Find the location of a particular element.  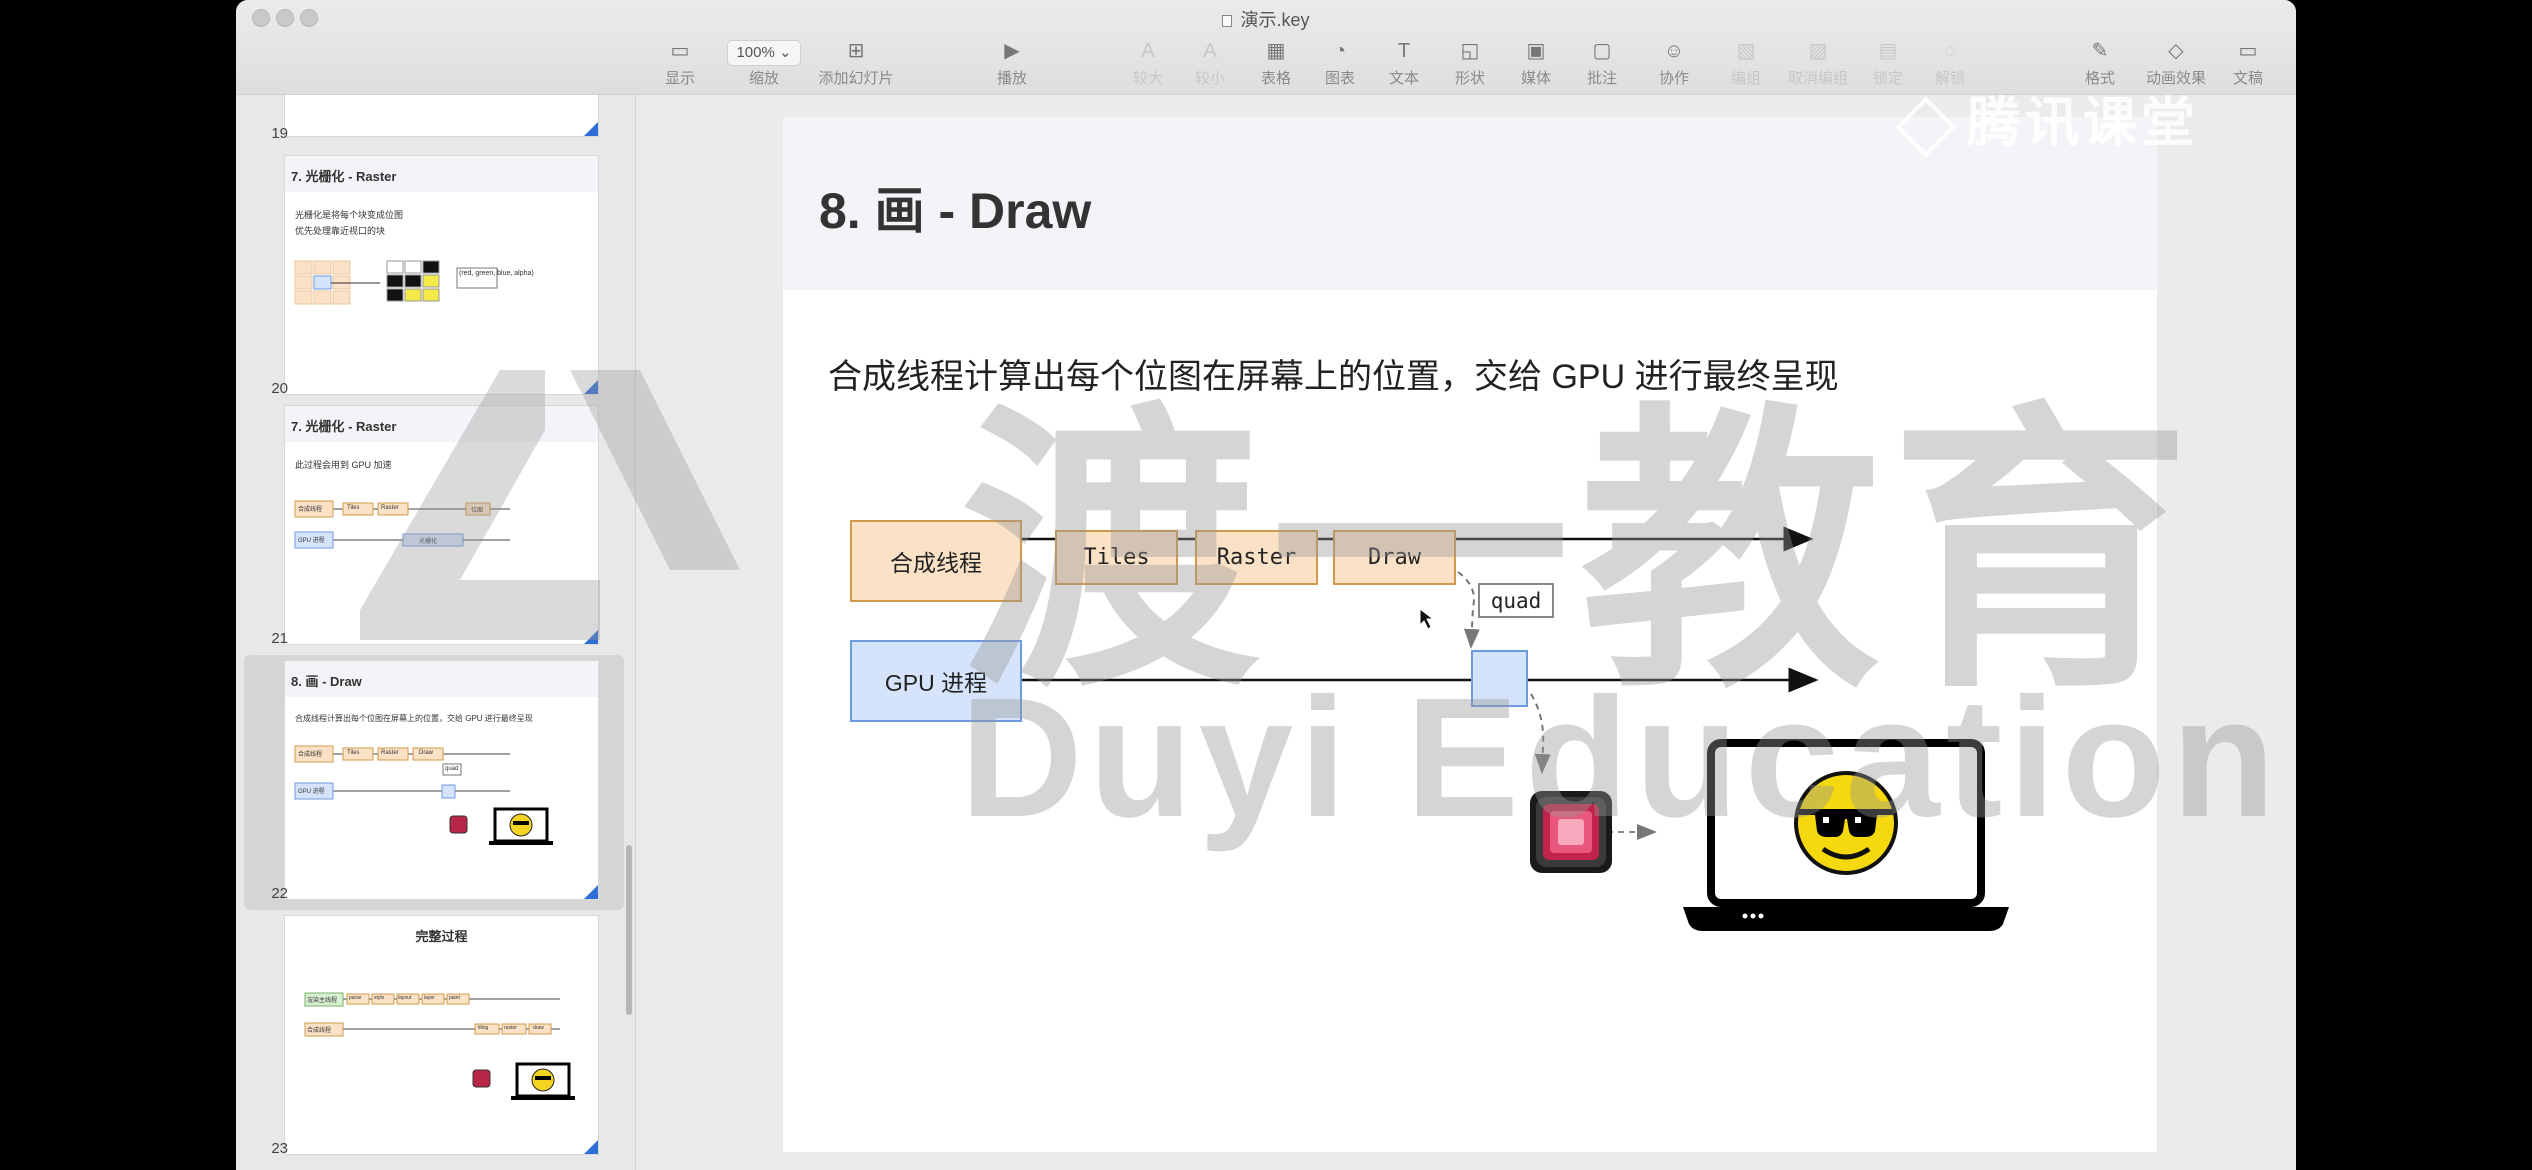

chevron-down-icon: ⌄ is located at coordinates (785, 52).